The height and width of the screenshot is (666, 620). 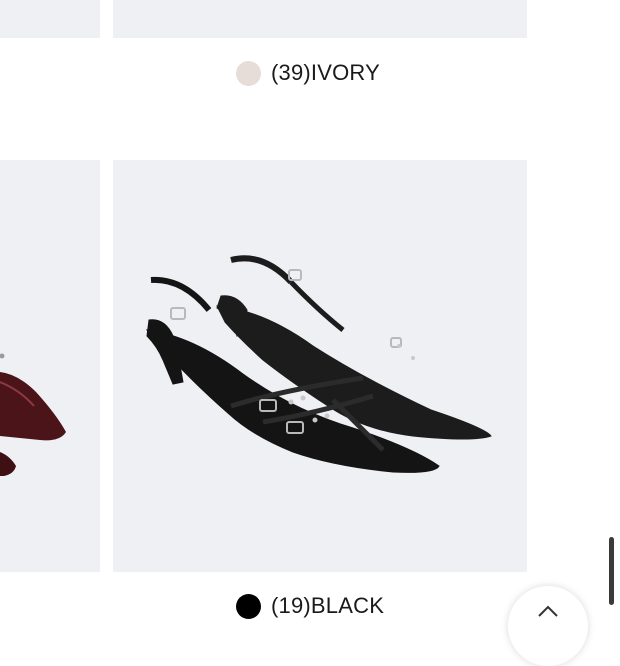 I want to click on color-label-ivory: (39)IVORY, so click(x=325, y=72).